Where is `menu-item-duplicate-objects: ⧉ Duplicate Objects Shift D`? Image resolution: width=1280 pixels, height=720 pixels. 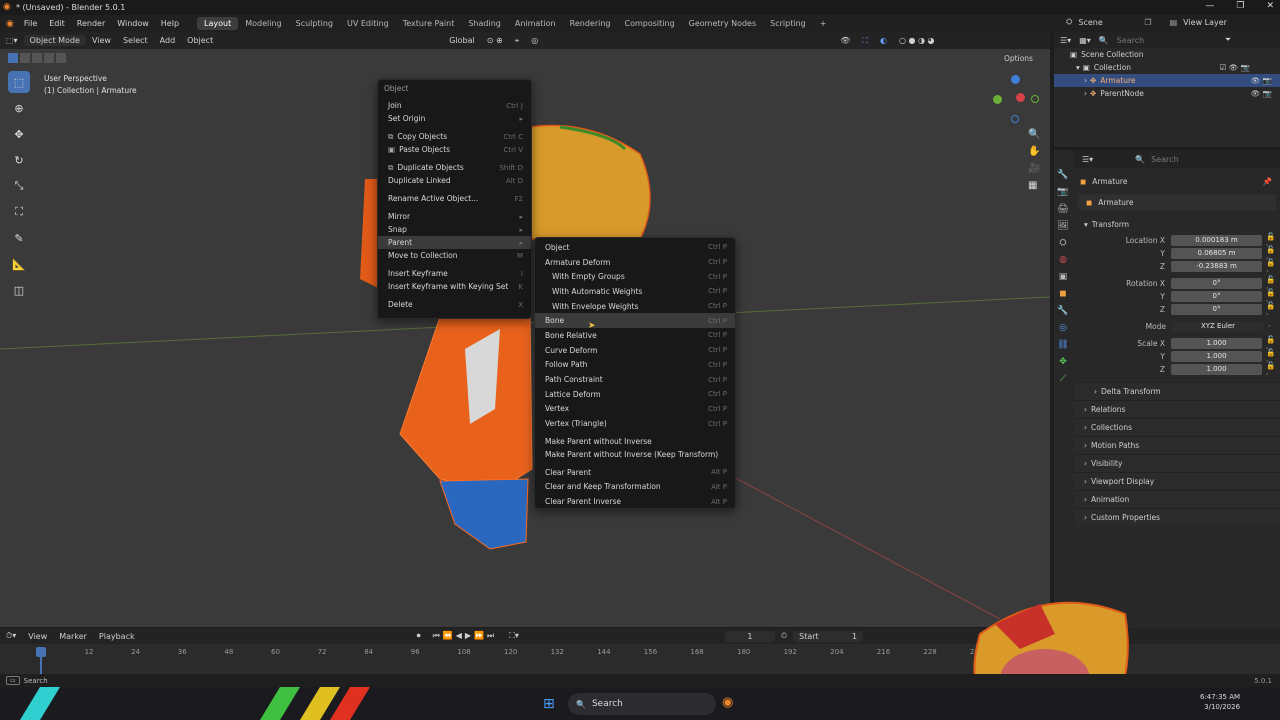 menu-item-duplicate-objects: ⧉ Duplicate Objects Shift D is located at coordinates (454, 167).